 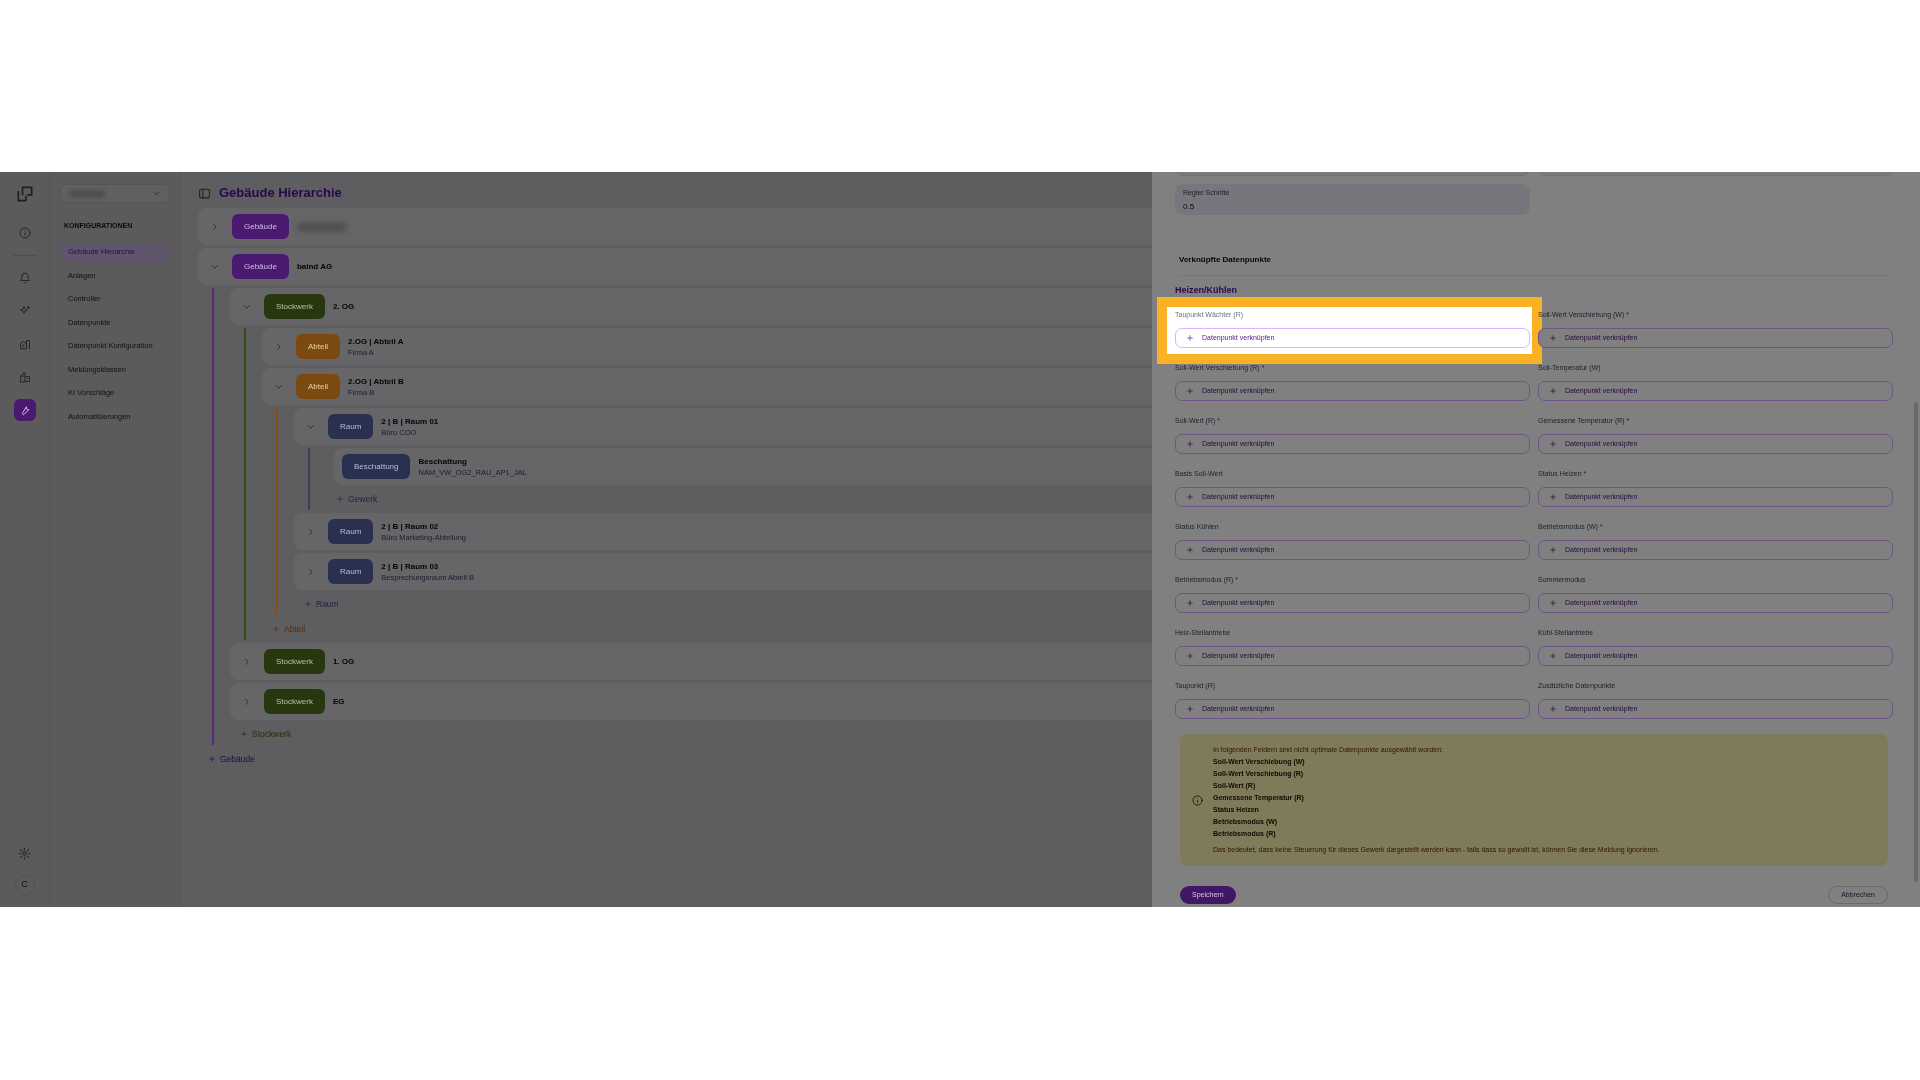 I want to click on tree-row: Stockwerk EG, so click(x=691, y=701).